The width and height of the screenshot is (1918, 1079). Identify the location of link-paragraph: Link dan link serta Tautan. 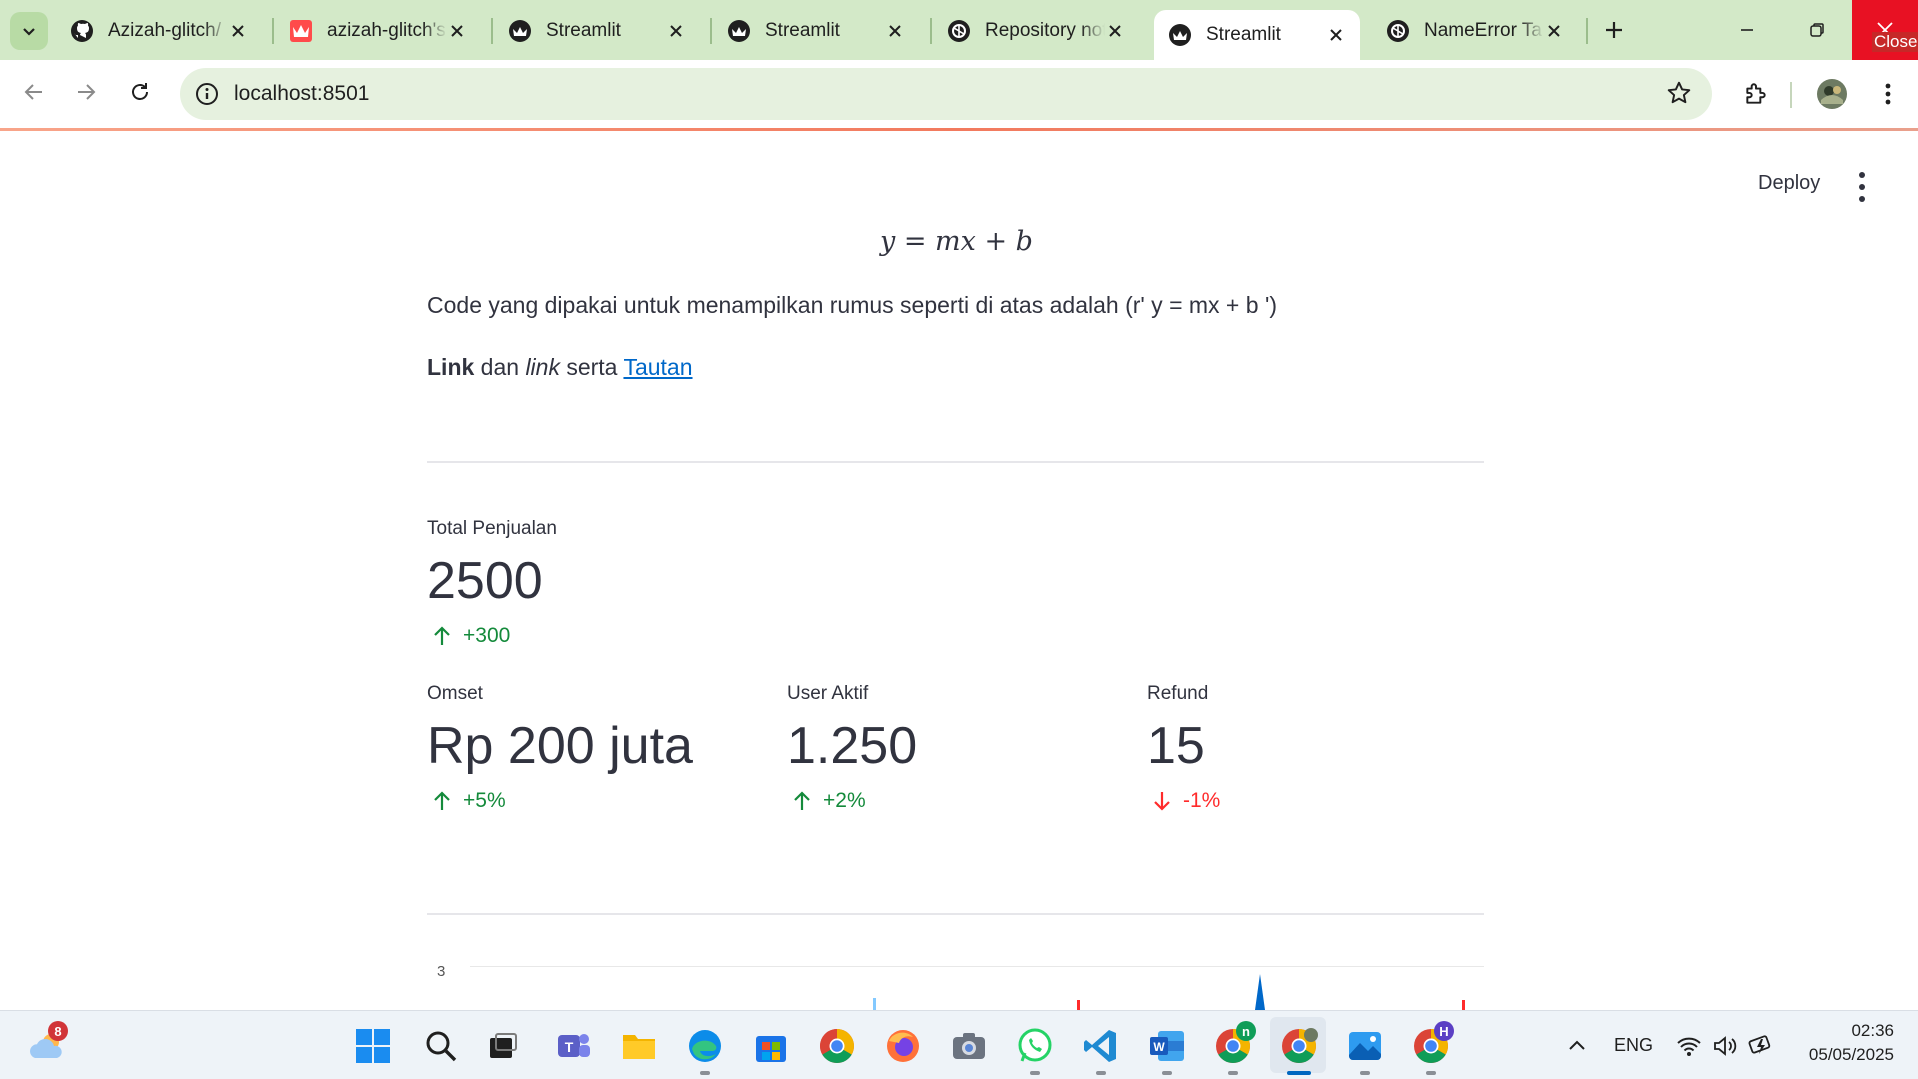
(560, 367).